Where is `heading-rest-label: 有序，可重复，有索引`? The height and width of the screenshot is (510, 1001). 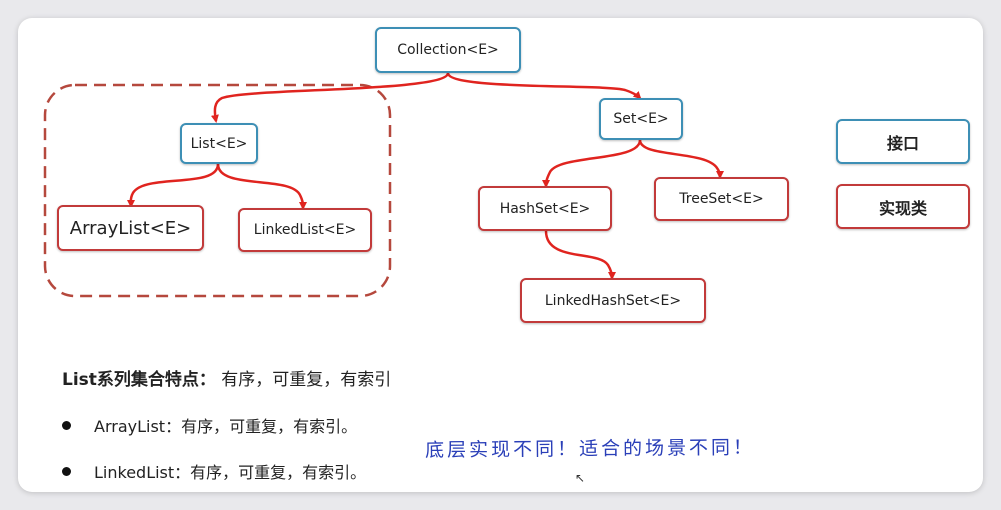 heading-rest-label: 有序，可重复，有索引 is located at coordinates (303, 380).